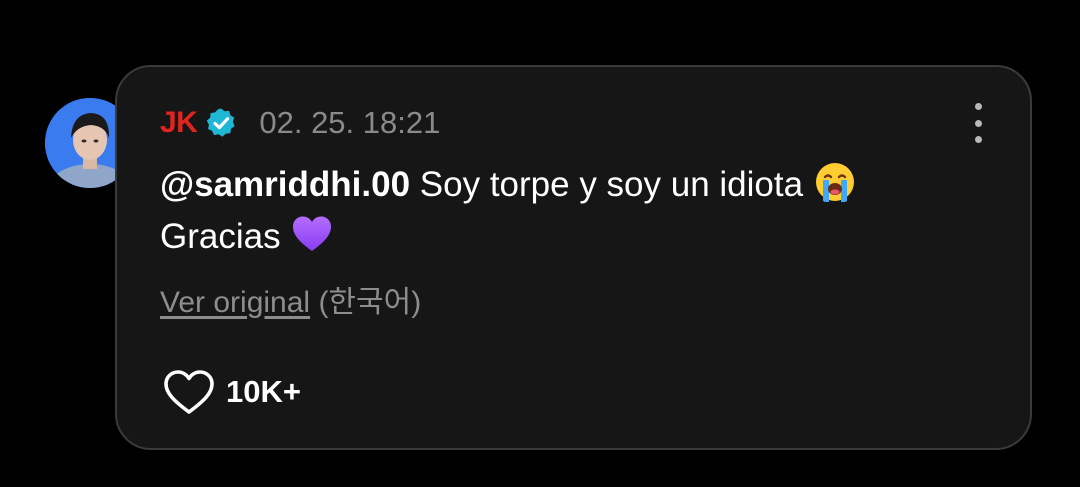 The image size is (1080, 487). What do you see at coordinates (611, 184) in the screenshot?
I see `comment-text-line1: Soy torpe y soy un idiota` at bounding box center [611, 184].